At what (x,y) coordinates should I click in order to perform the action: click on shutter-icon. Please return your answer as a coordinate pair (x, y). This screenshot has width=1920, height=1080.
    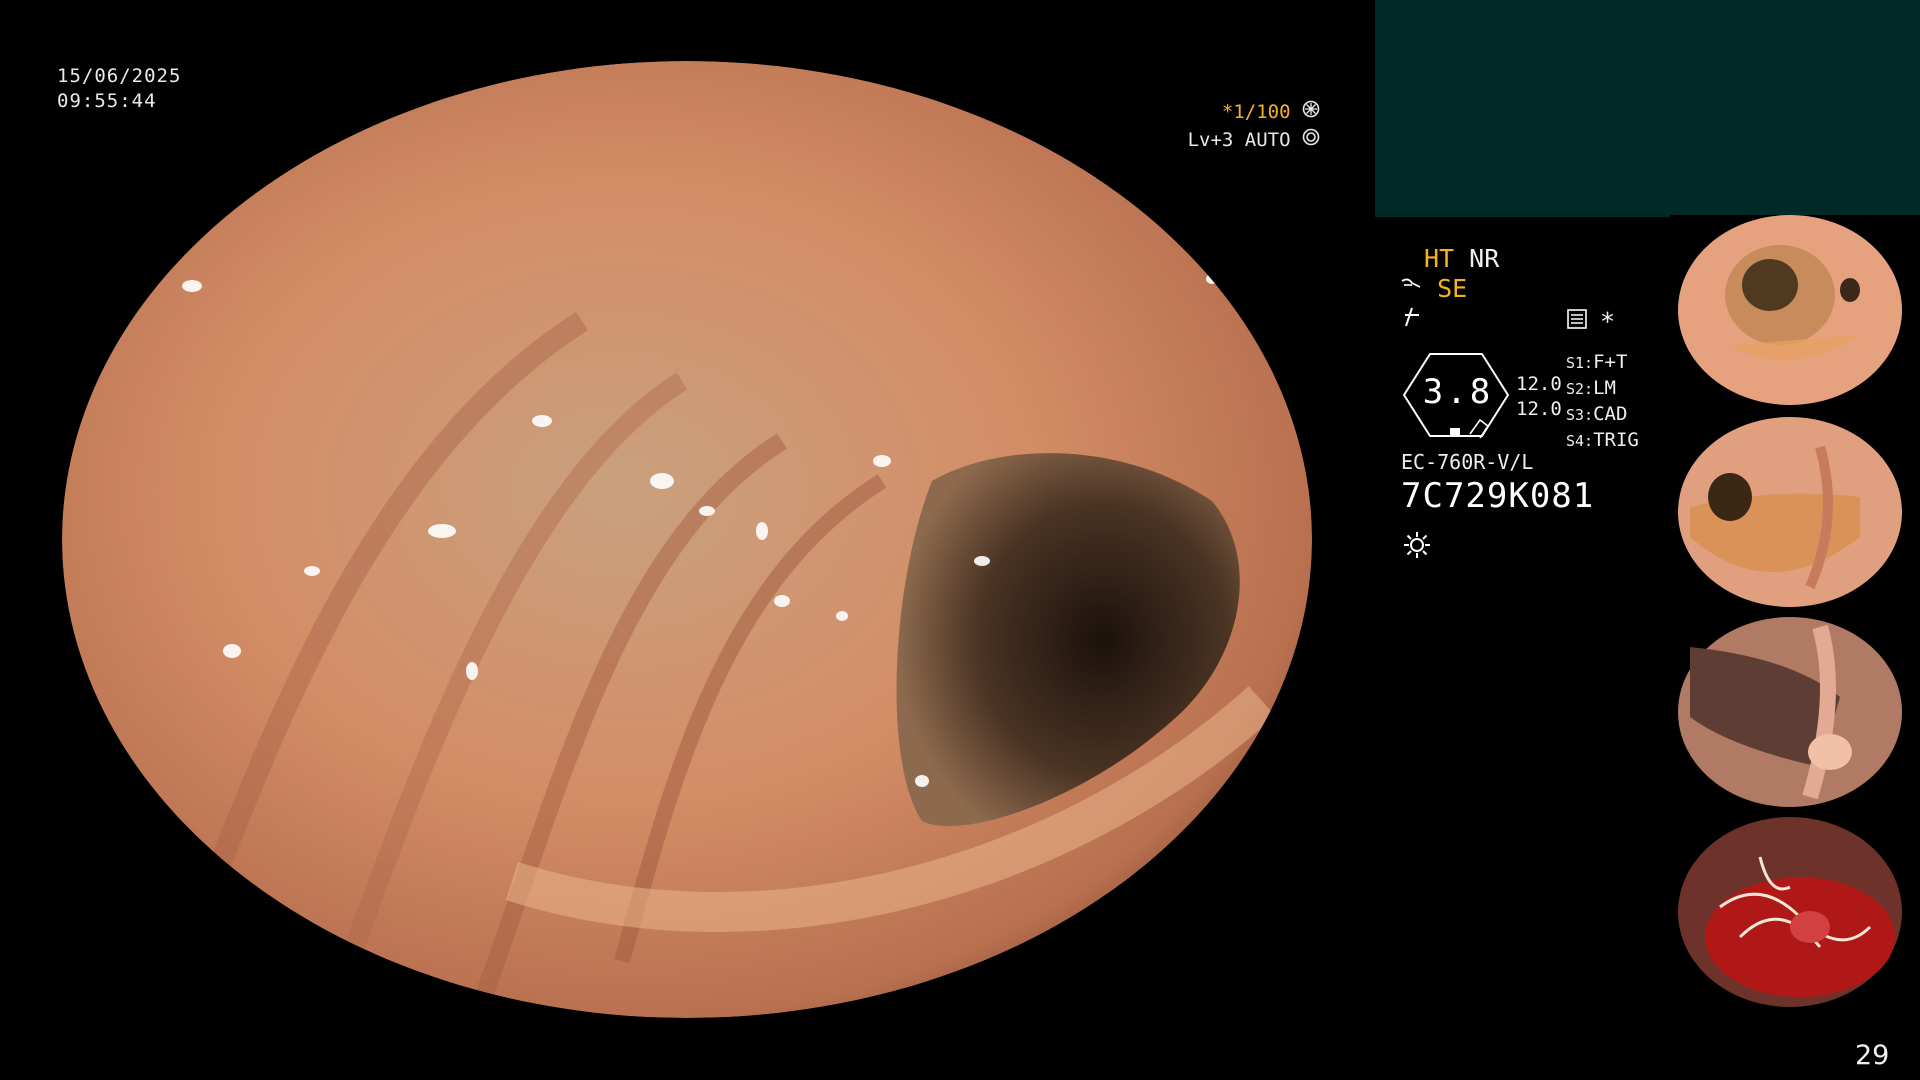
    Looking at the image, I should click on (1311, 111).